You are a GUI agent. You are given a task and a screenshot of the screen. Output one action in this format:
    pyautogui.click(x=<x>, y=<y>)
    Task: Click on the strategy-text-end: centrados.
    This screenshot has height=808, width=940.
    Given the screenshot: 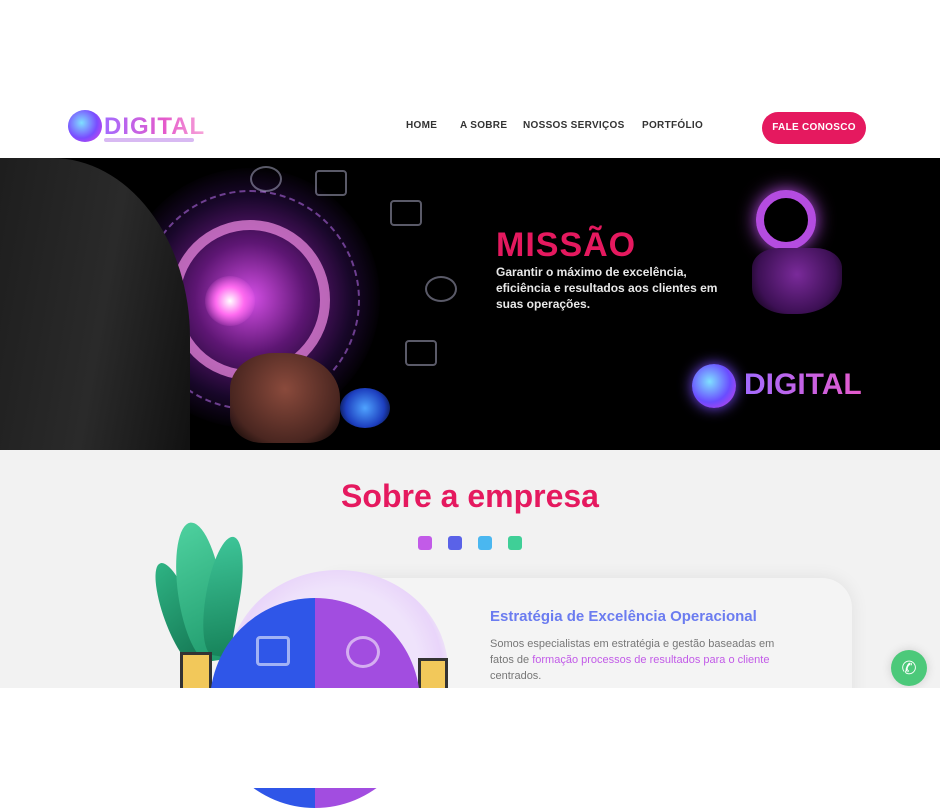 What is the action you would take?
    pyautogui.click(x=516, y=676)
    